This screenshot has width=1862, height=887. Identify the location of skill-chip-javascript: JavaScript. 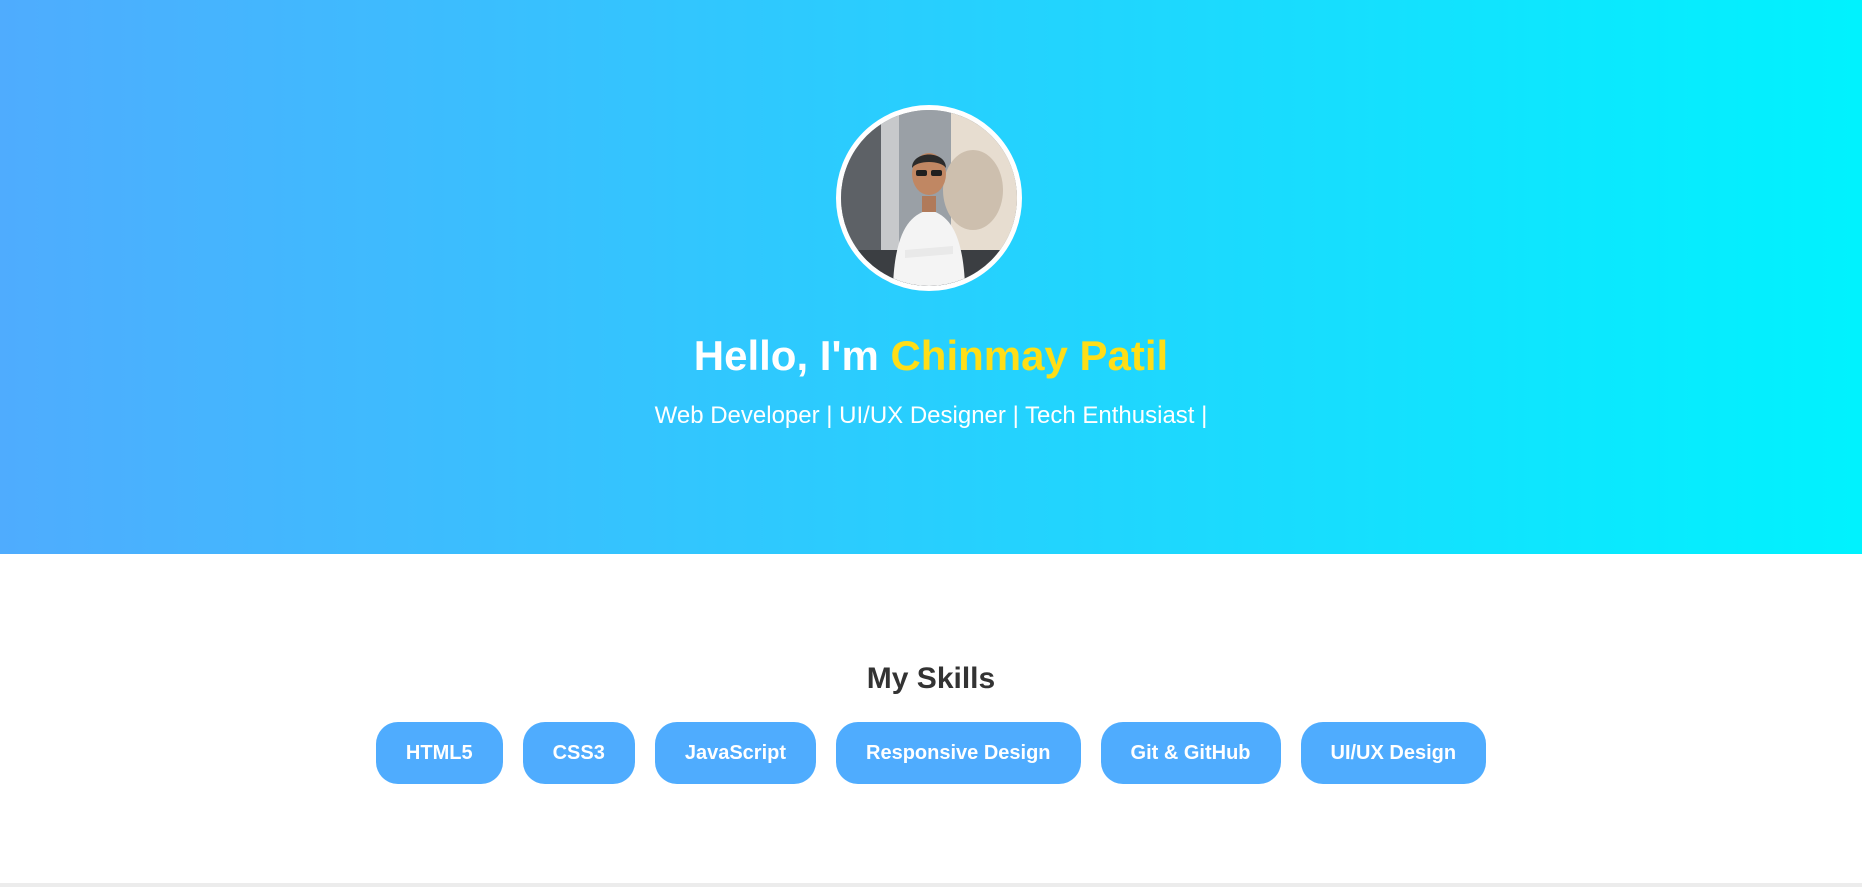
(735, 753).